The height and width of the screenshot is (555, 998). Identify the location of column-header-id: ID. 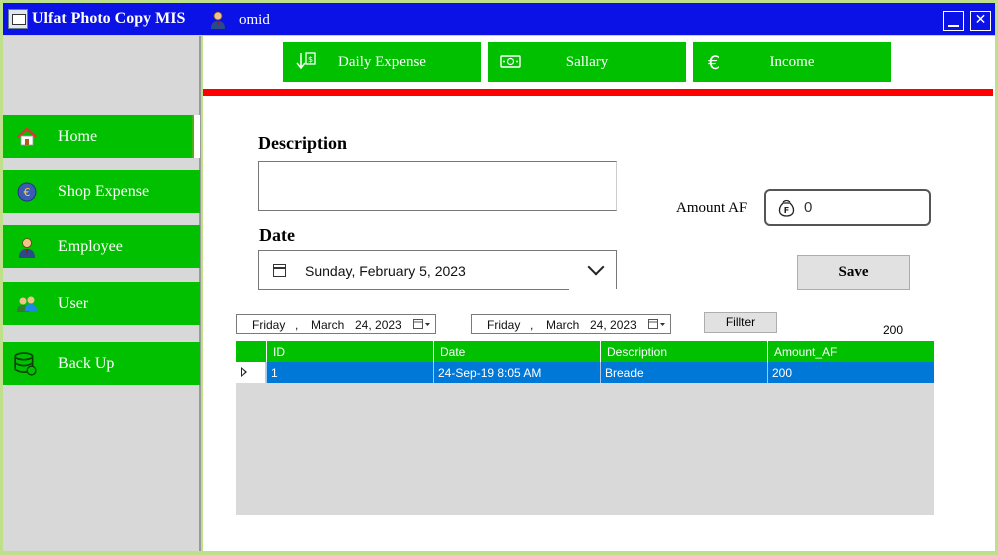
(349, 351).